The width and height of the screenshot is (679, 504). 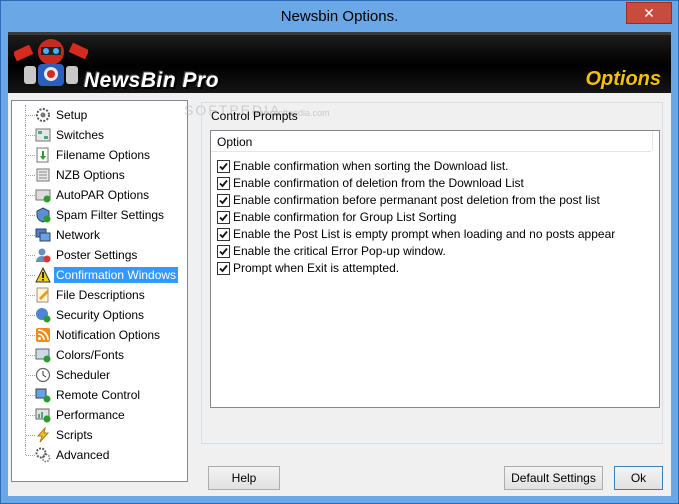 What do you see at coordinates (43, 255) in the screenshot?
I see `poster-icon` at bounding box center [43, 255].